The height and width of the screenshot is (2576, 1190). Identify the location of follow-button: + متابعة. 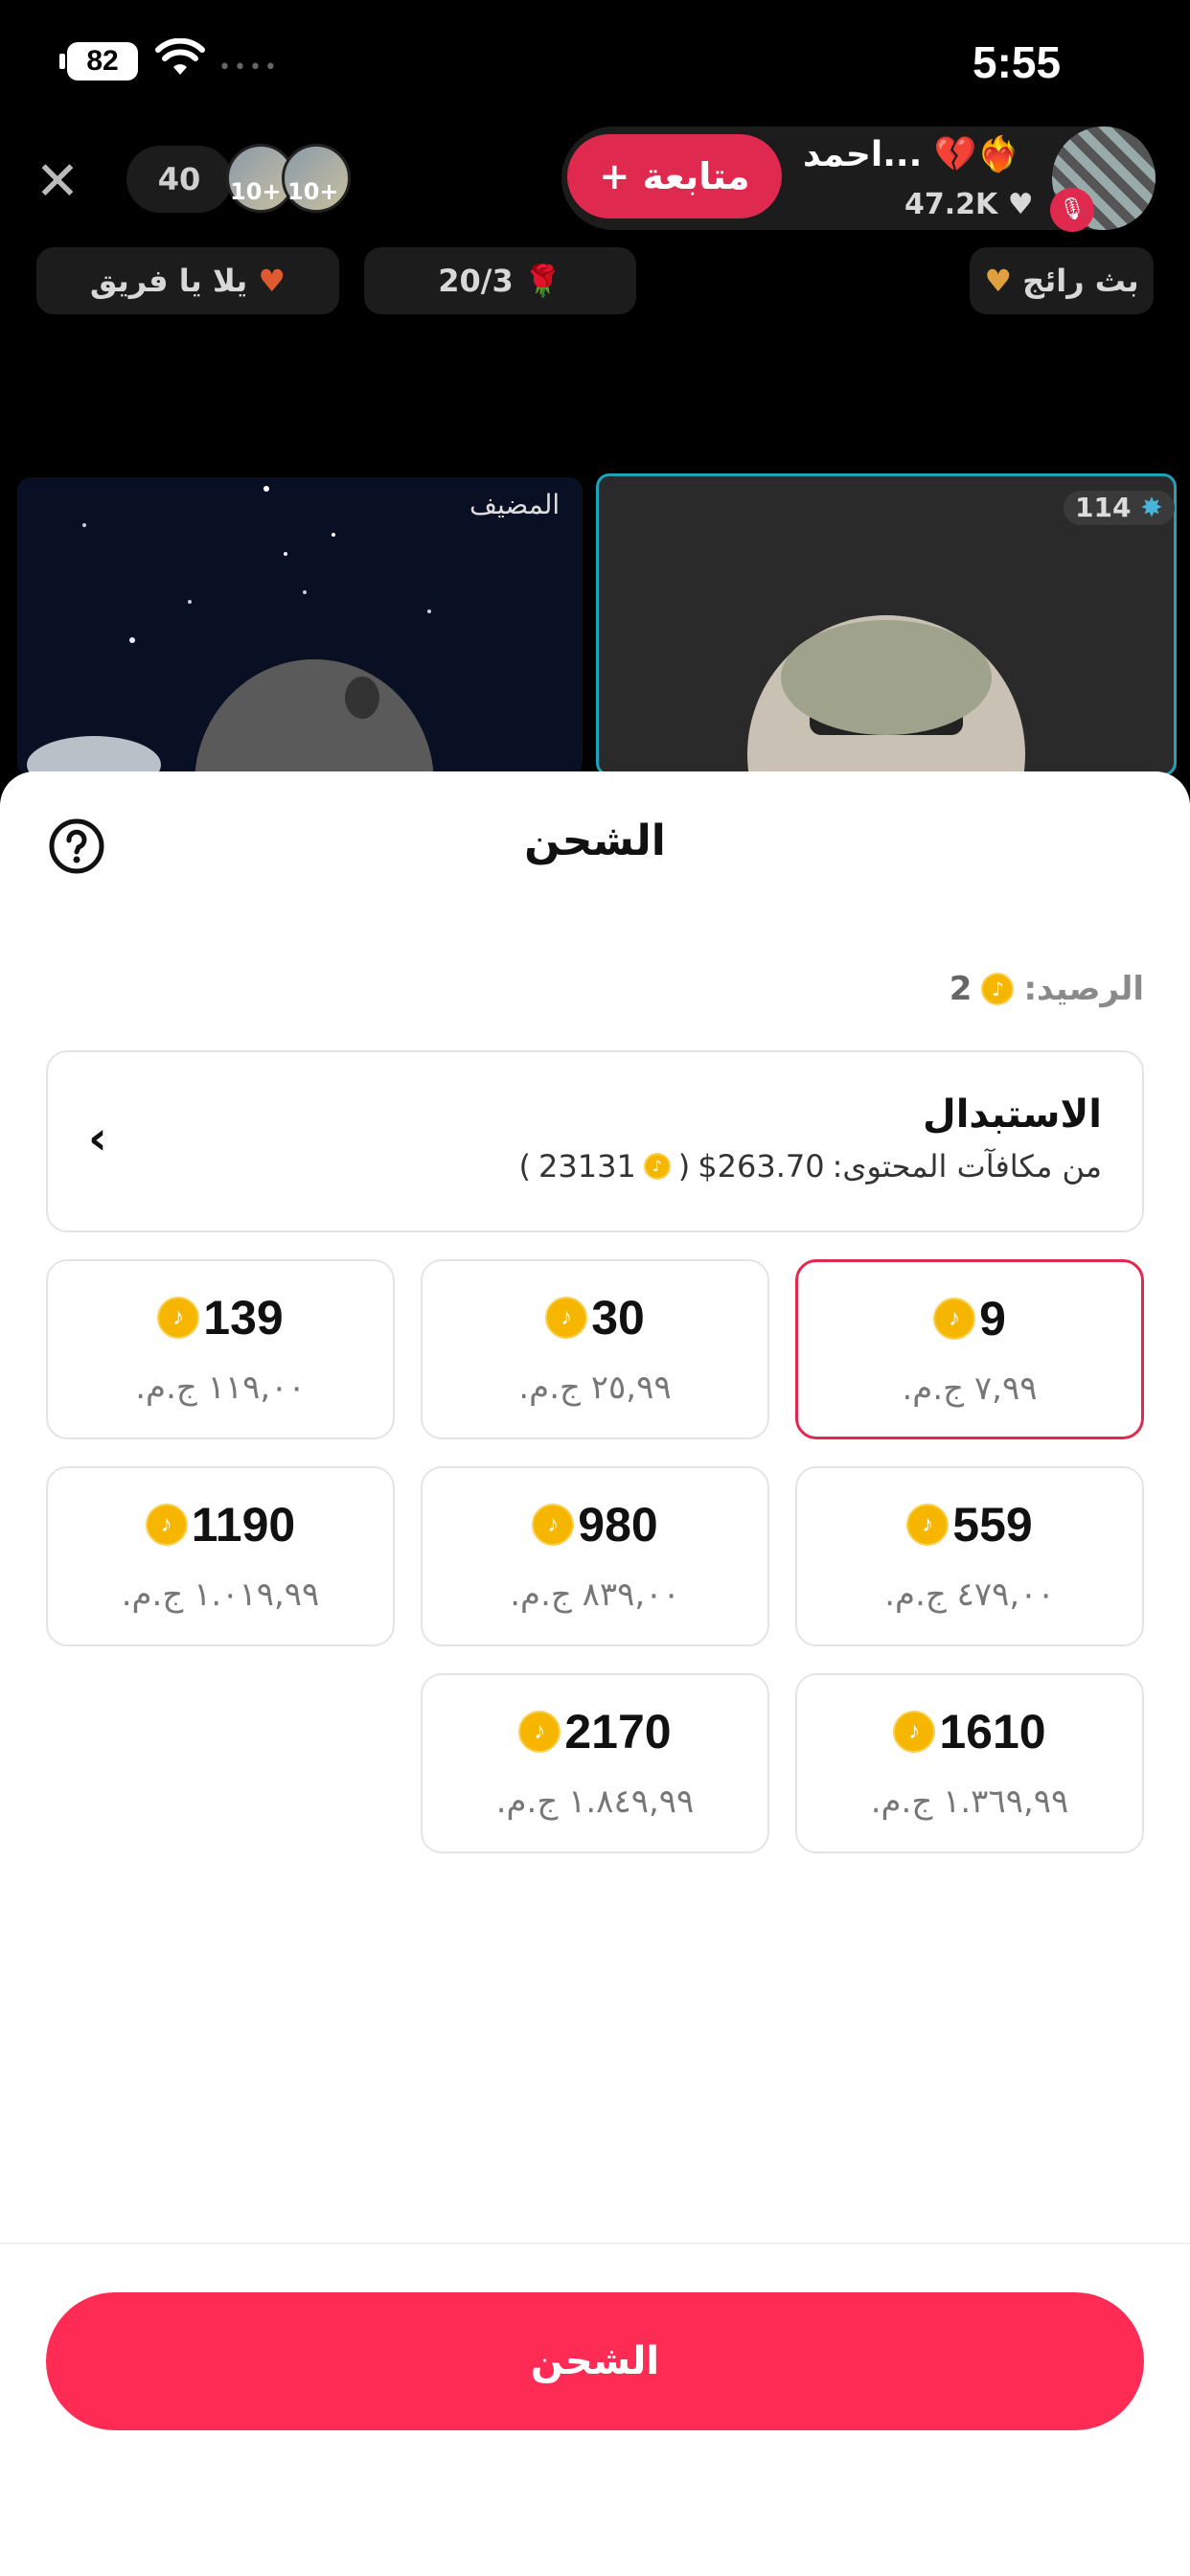
(674, 176).